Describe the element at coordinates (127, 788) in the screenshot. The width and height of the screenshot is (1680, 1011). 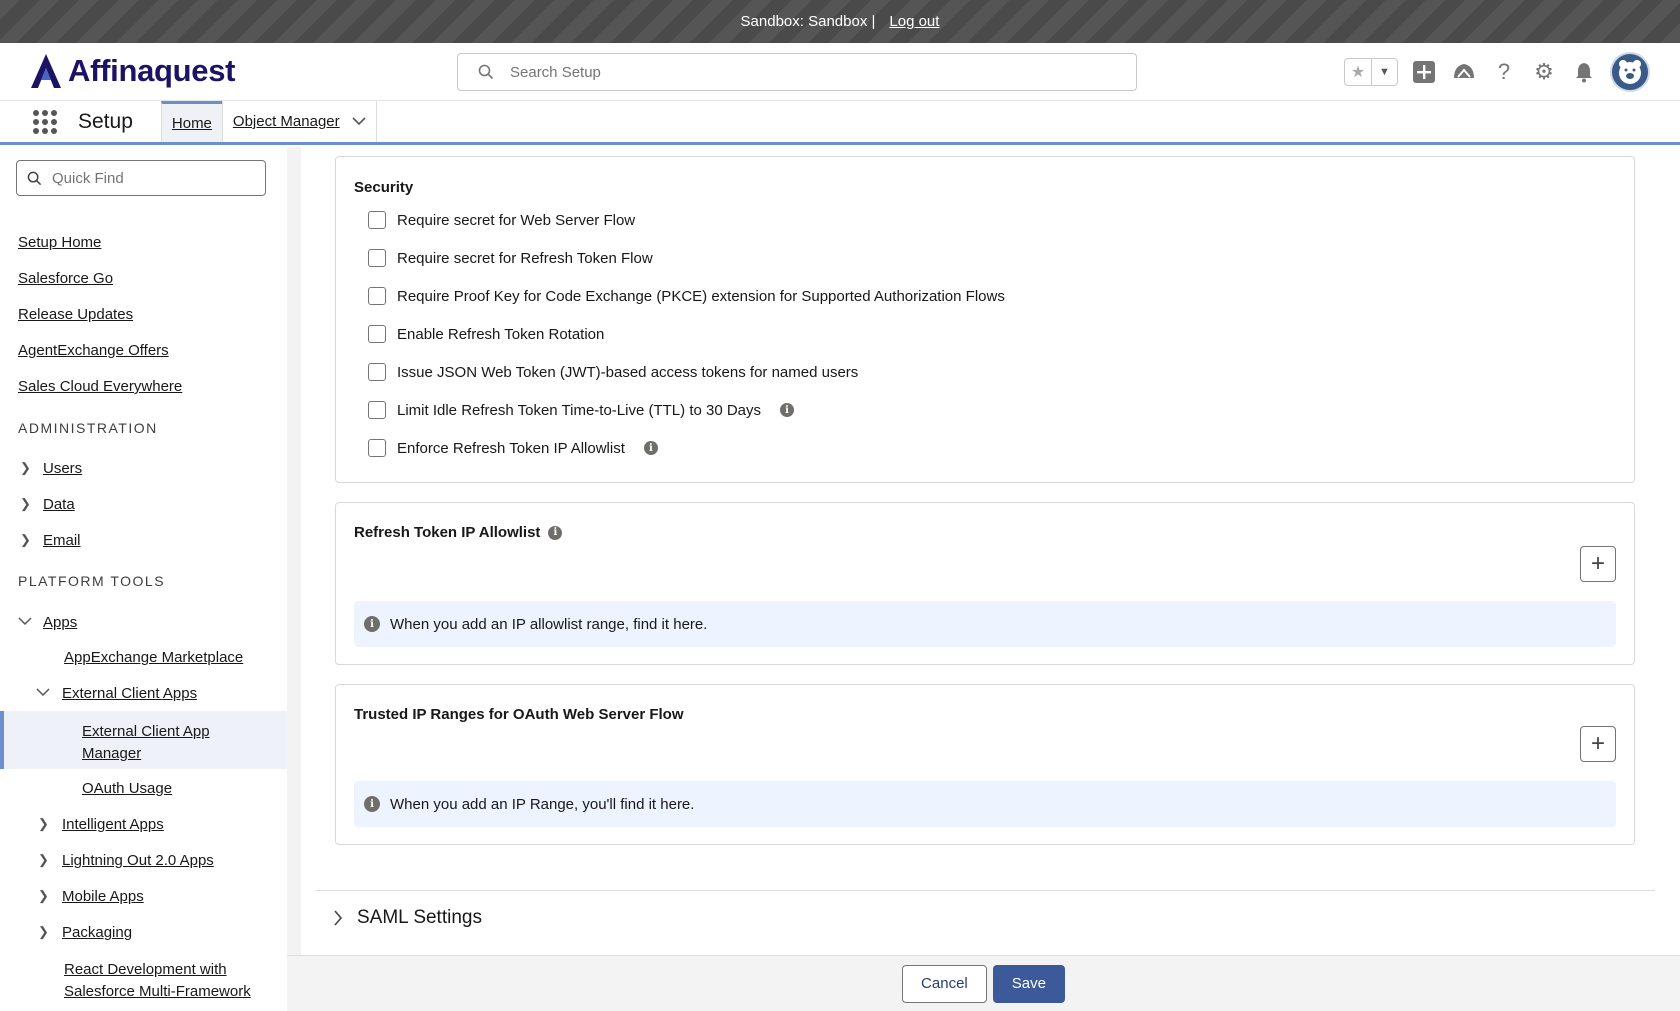
I see `sidebar-item-oauth-usage: OAuth Usage` at that location.